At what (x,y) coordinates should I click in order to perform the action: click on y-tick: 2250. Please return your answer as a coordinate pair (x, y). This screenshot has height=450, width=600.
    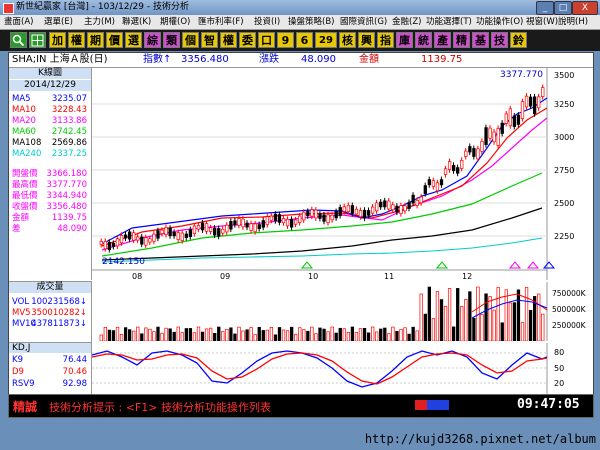
    Looking at the image, I should click on (564, 236).